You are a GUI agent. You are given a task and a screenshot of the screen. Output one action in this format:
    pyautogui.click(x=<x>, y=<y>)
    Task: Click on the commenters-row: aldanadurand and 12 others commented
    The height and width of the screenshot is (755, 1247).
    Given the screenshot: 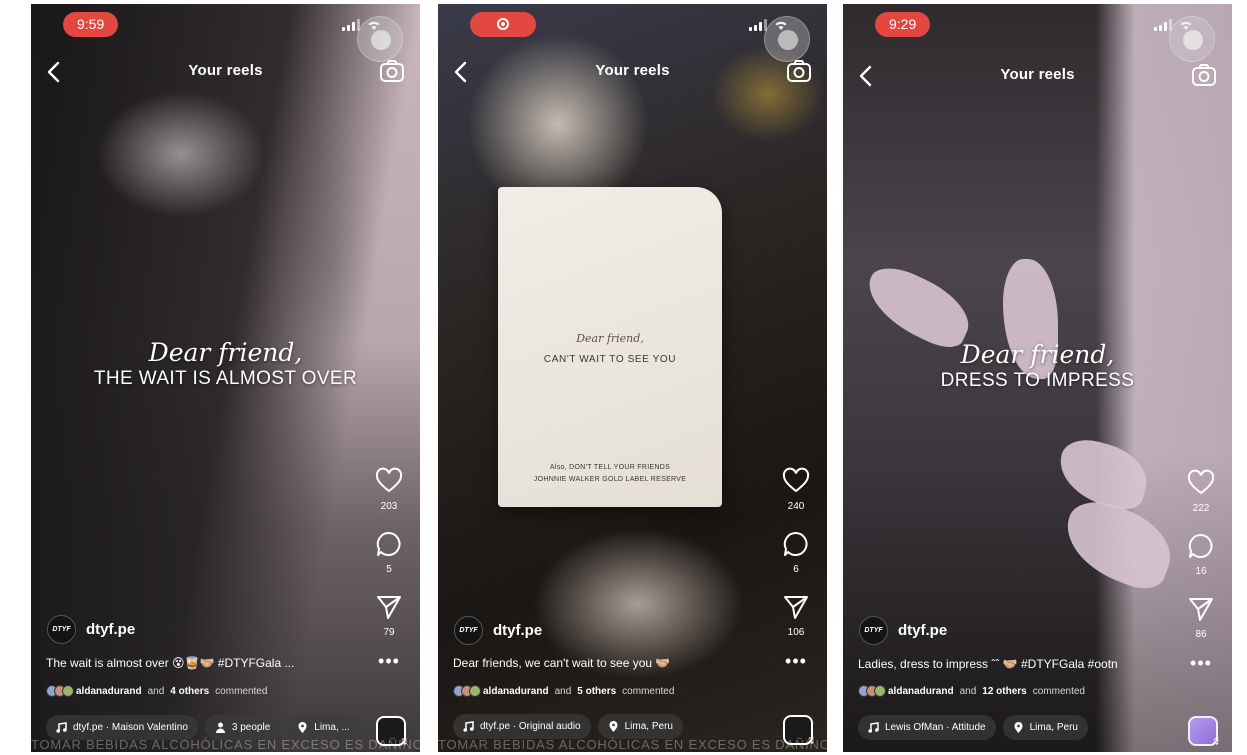 What is the action you would take?
    pyautogui.click(x=971, y=691)
    